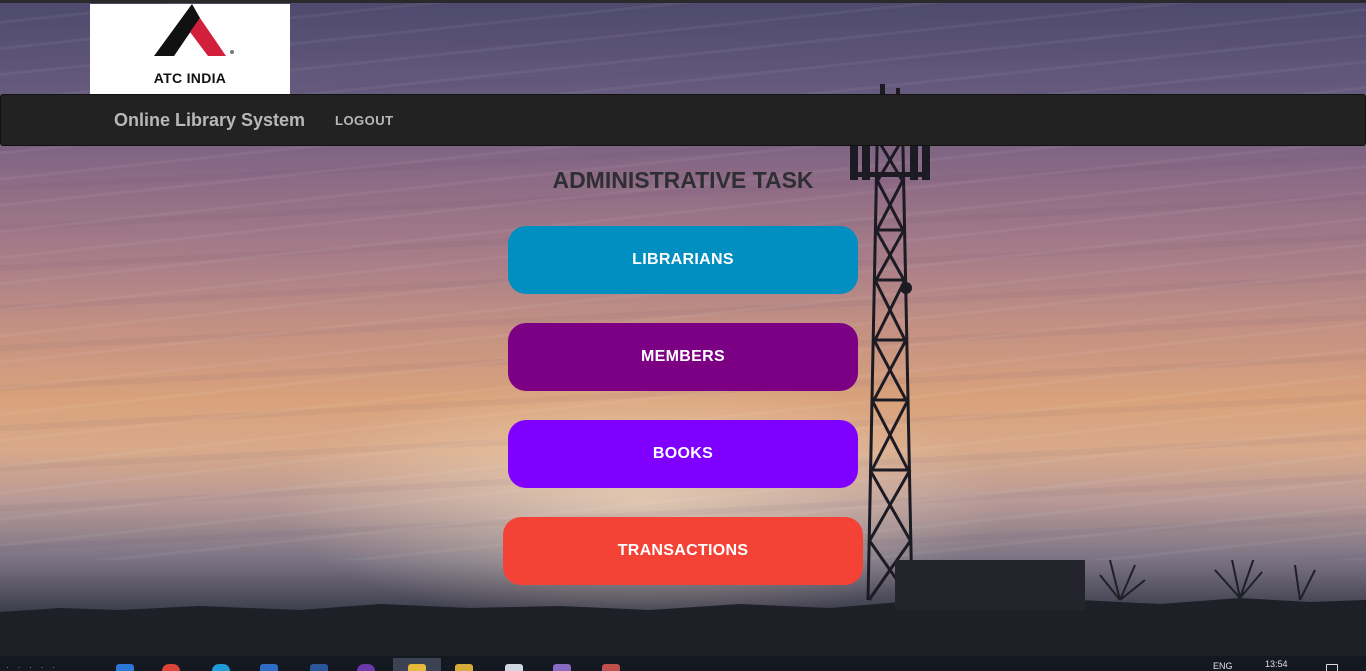 The image size is (1366, 671). I want to click on notification-icon, so click(1332, 667).